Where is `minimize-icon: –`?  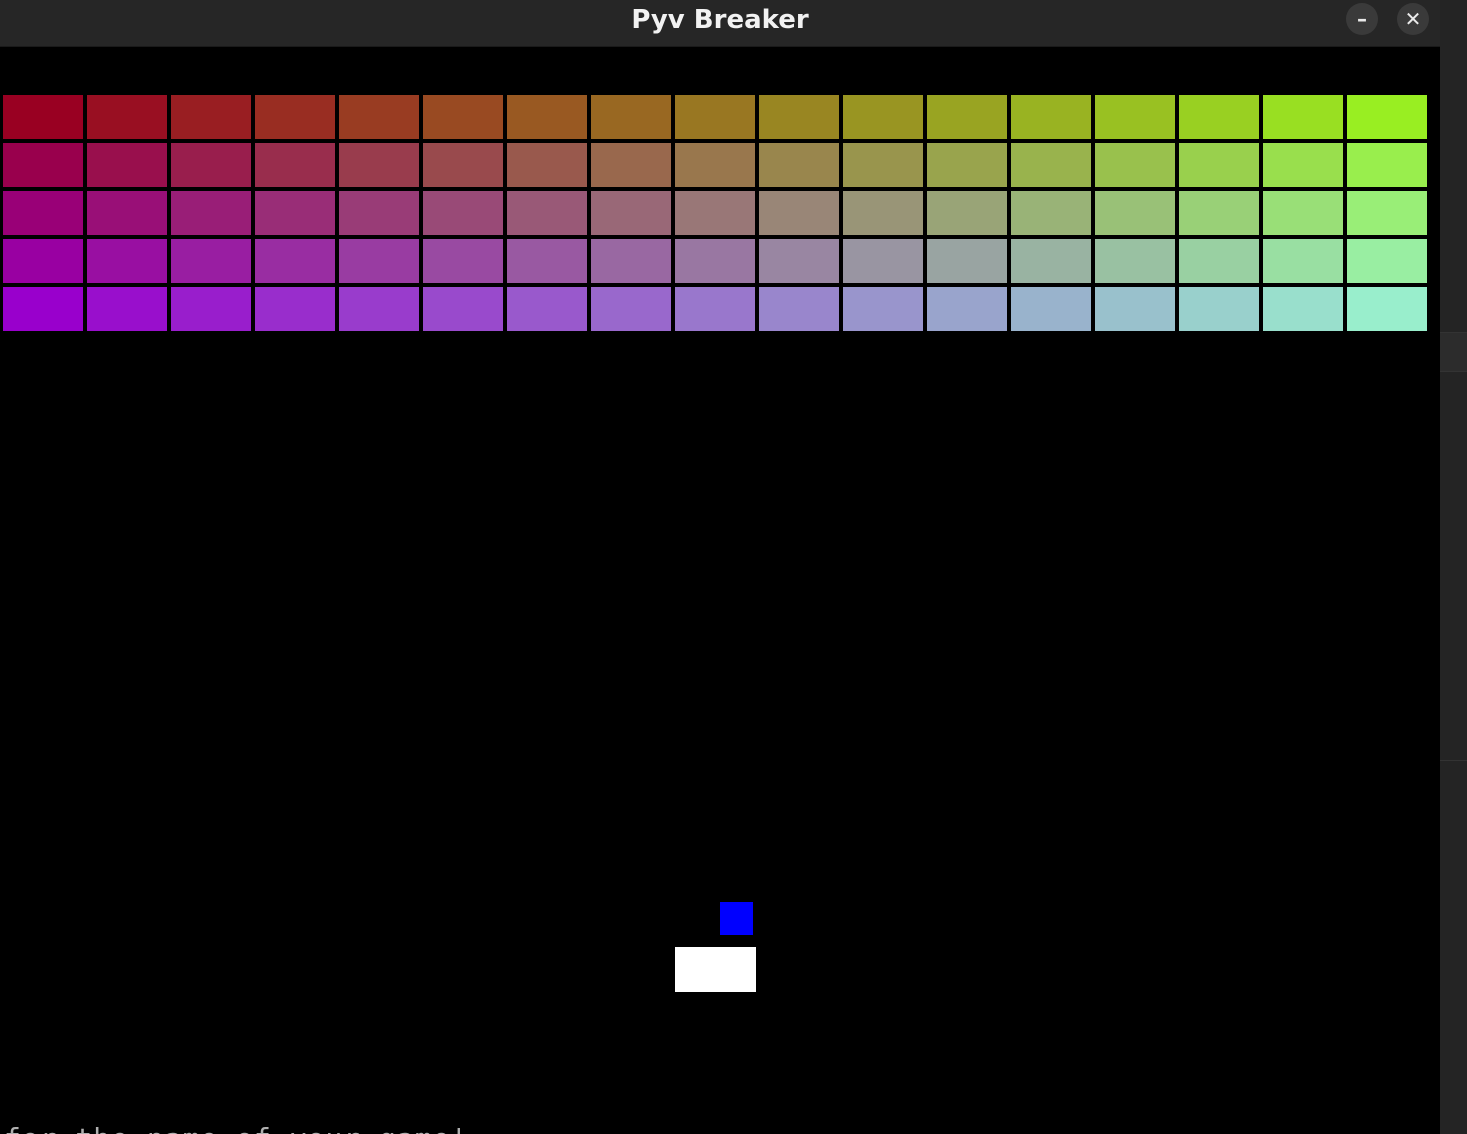 minimize-icon: – is located at coordinates (1362, 19).